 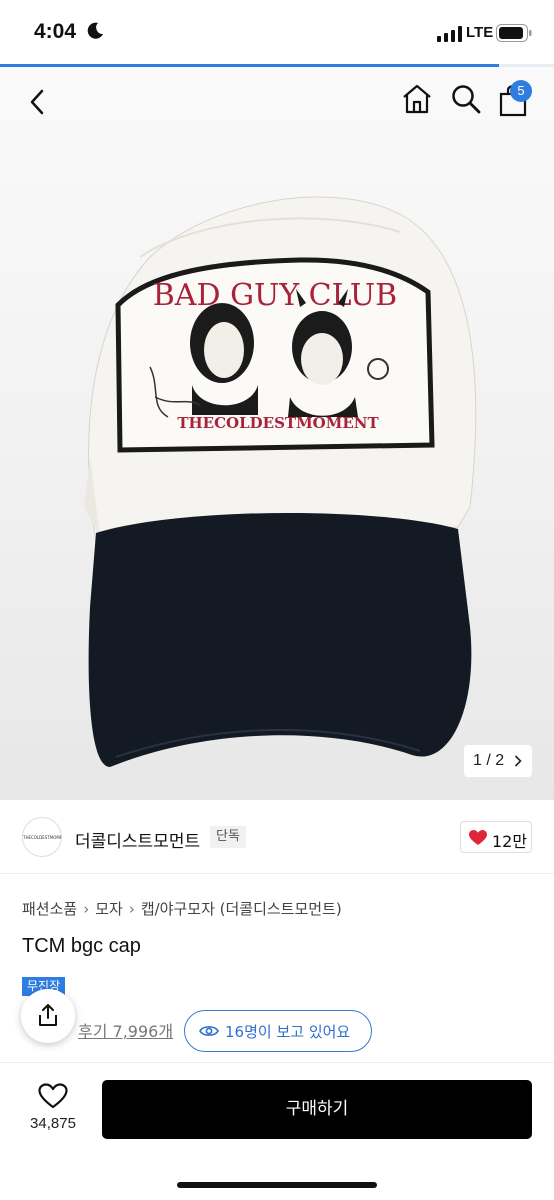 What do you see at coordinates (514, 33) in the screenshot?
I see `battery-icon` at bounding box center [514, 33].